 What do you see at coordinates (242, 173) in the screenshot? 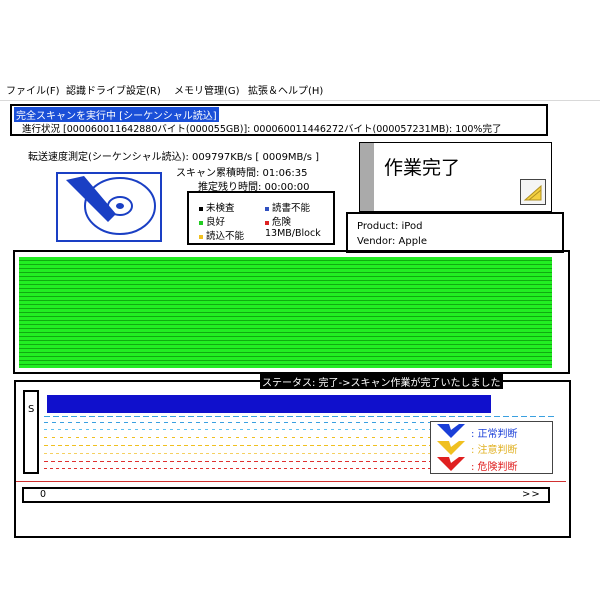
I see `elapsed-time: スキャン累積時間: 01:06:35` at bounding box center [242, 173].